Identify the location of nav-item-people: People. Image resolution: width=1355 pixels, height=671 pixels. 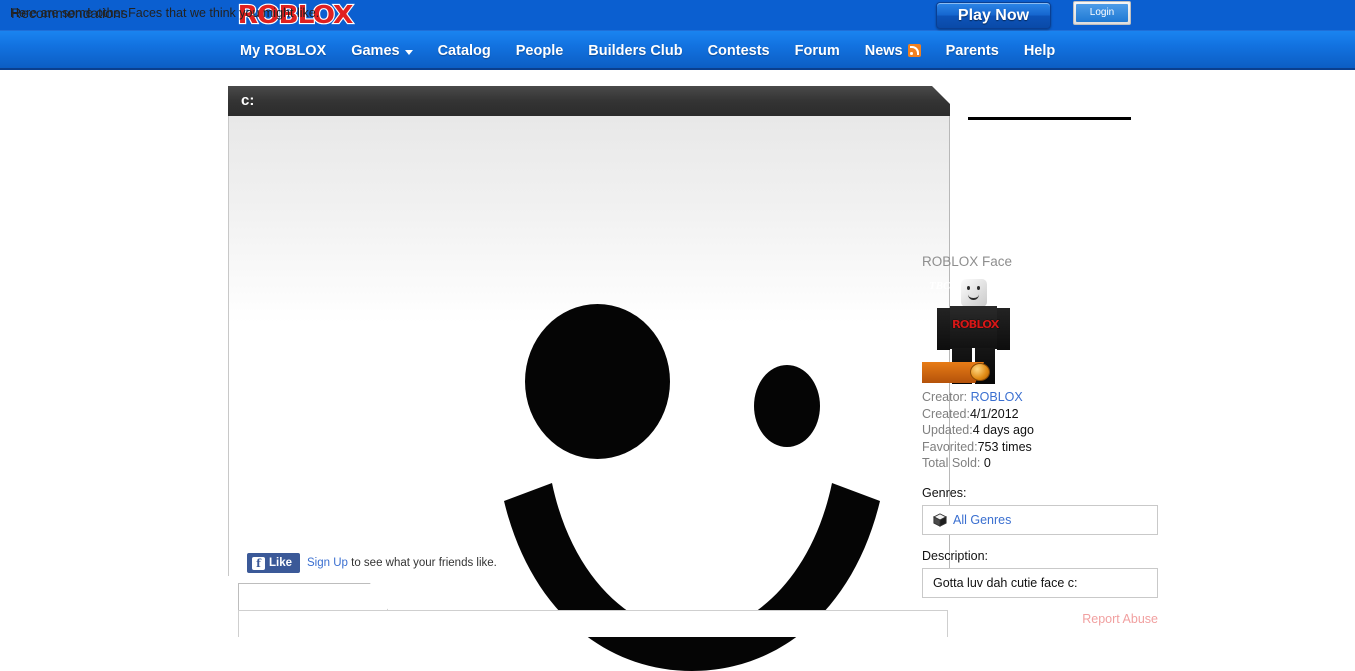
(540, 51).